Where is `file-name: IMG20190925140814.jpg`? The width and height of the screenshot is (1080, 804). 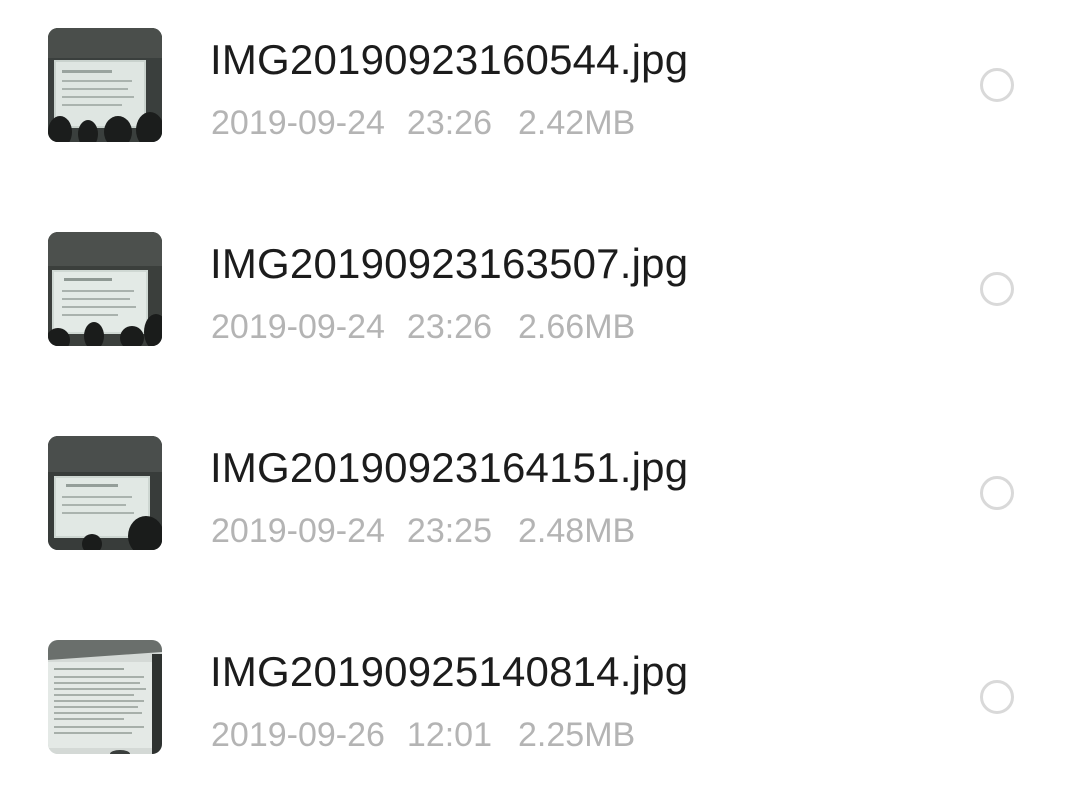
file-name: IMG20190925140814.jpg is located at coordinates (449, 671).